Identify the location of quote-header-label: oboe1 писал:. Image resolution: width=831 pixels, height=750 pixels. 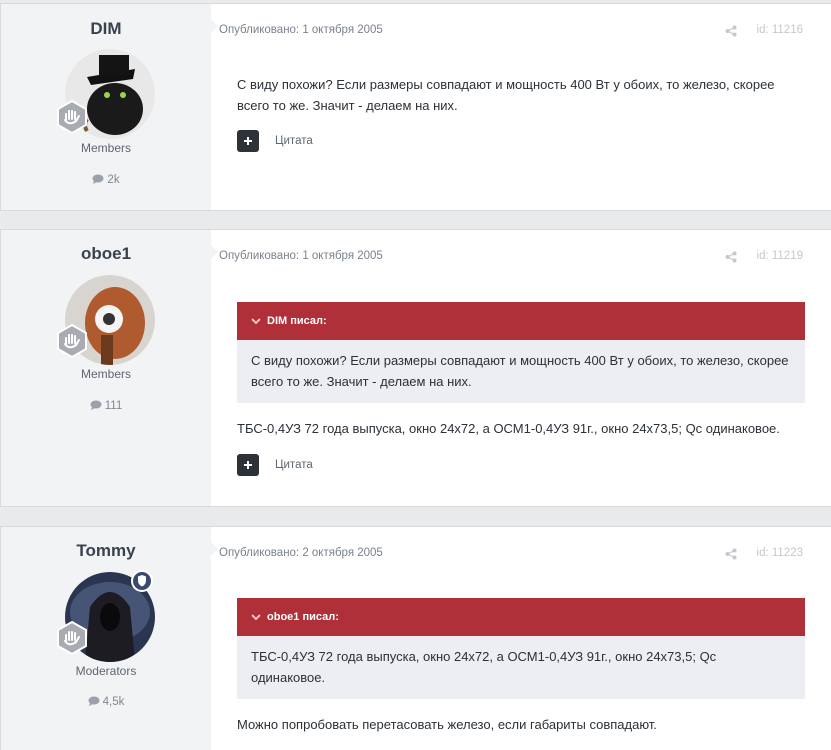
(303, 617).